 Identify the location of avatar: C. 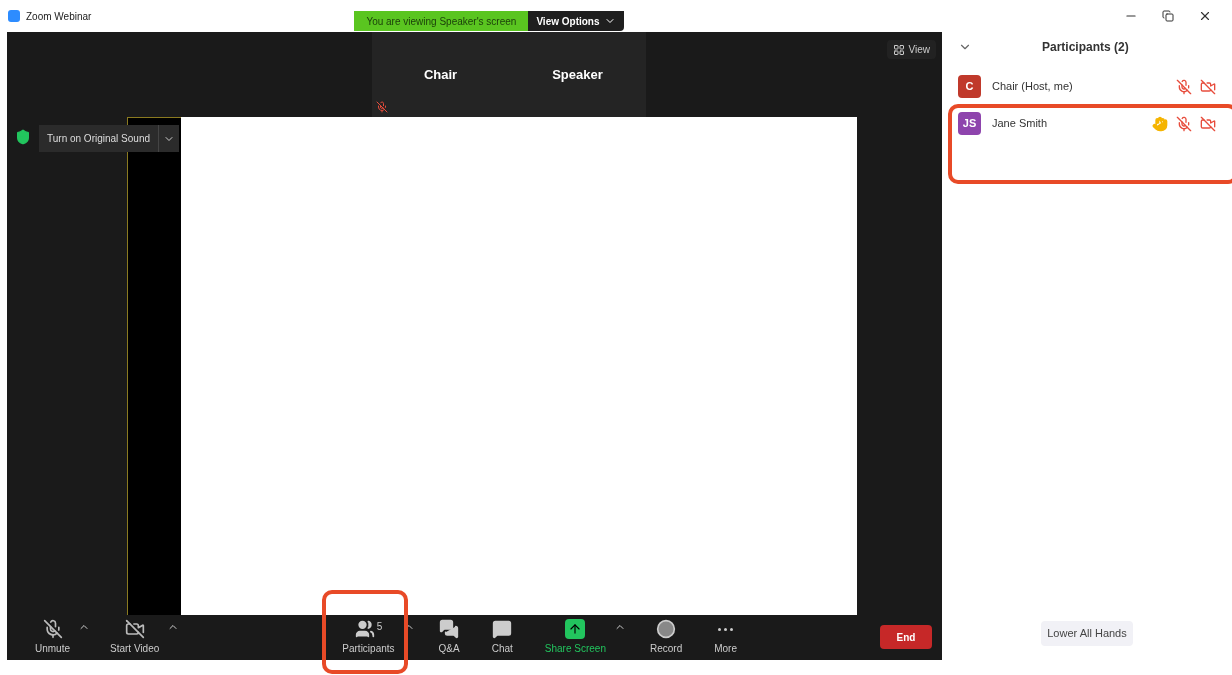
(969, 86).